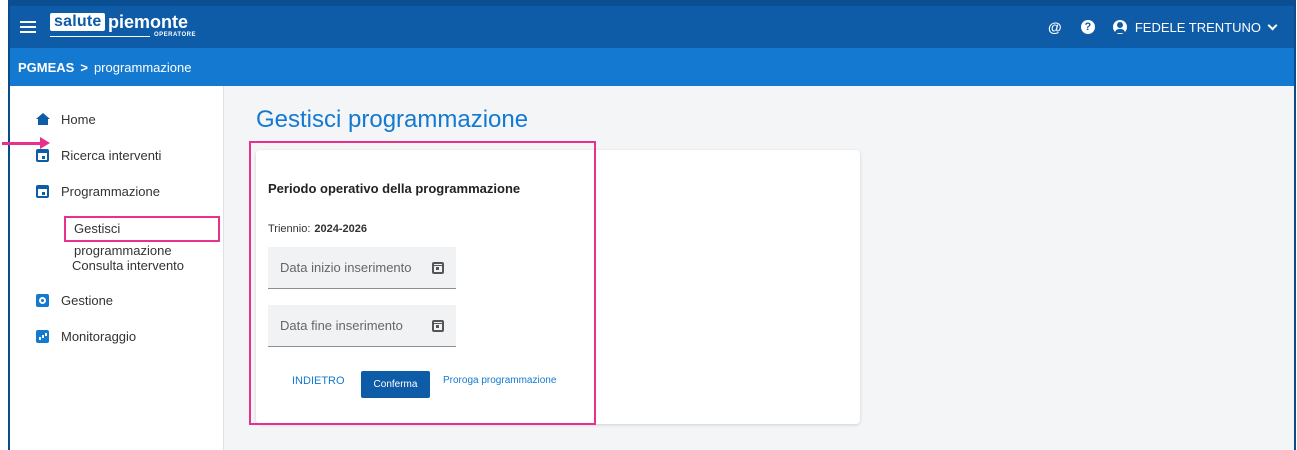  I want to click on confirm-button: Conferma, so click(395, 384).